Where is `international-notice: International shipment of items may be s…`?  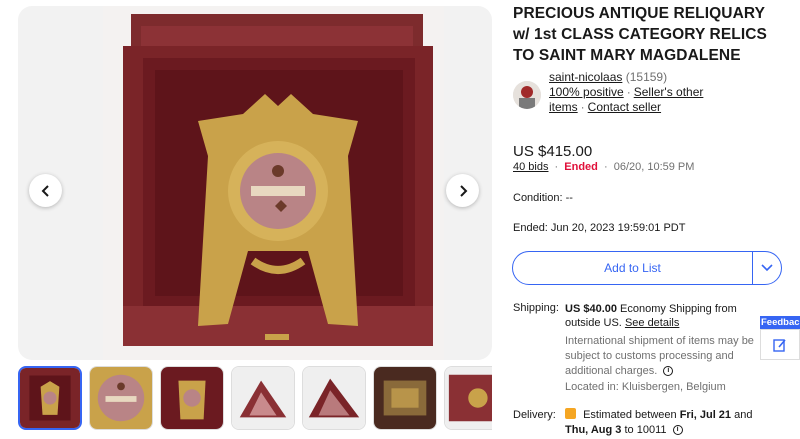
international-notice: International shipment of items may be s… is located at coordinates (665, 356).